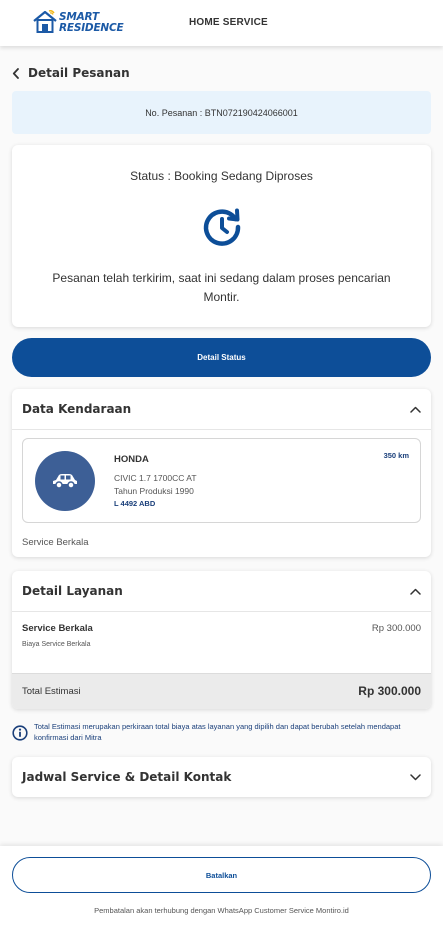 The width and height of the screenshot is (443, 928). Describe the element at coordinates (389, 691) in the screenshot. I see `total-estimate-value: Rp 300.000` at that location.